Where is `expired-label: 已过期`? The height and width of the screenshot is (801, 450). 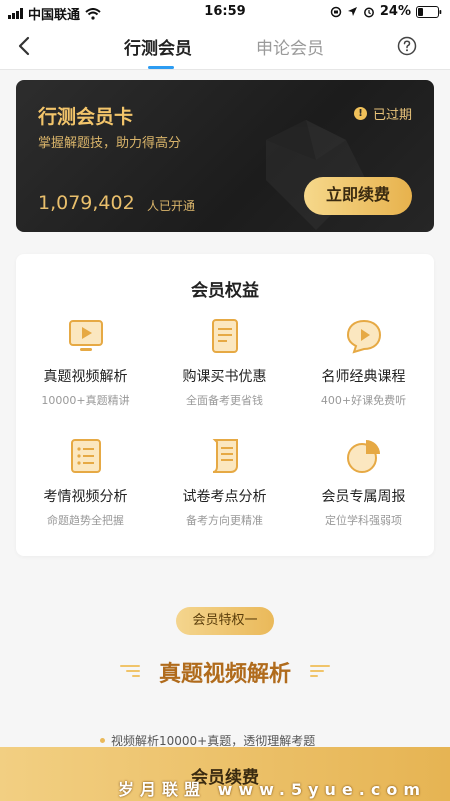 expired-label: 已过期 is located at coordinates (392, 115).